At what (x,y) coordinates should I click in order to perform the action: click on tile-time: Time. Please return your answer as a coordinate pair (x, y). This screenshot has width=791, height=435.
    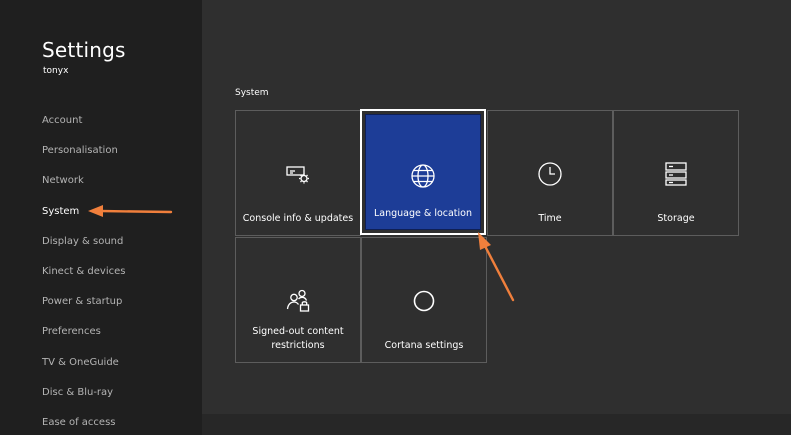
    Looking at the image, I should click on (550, 173).